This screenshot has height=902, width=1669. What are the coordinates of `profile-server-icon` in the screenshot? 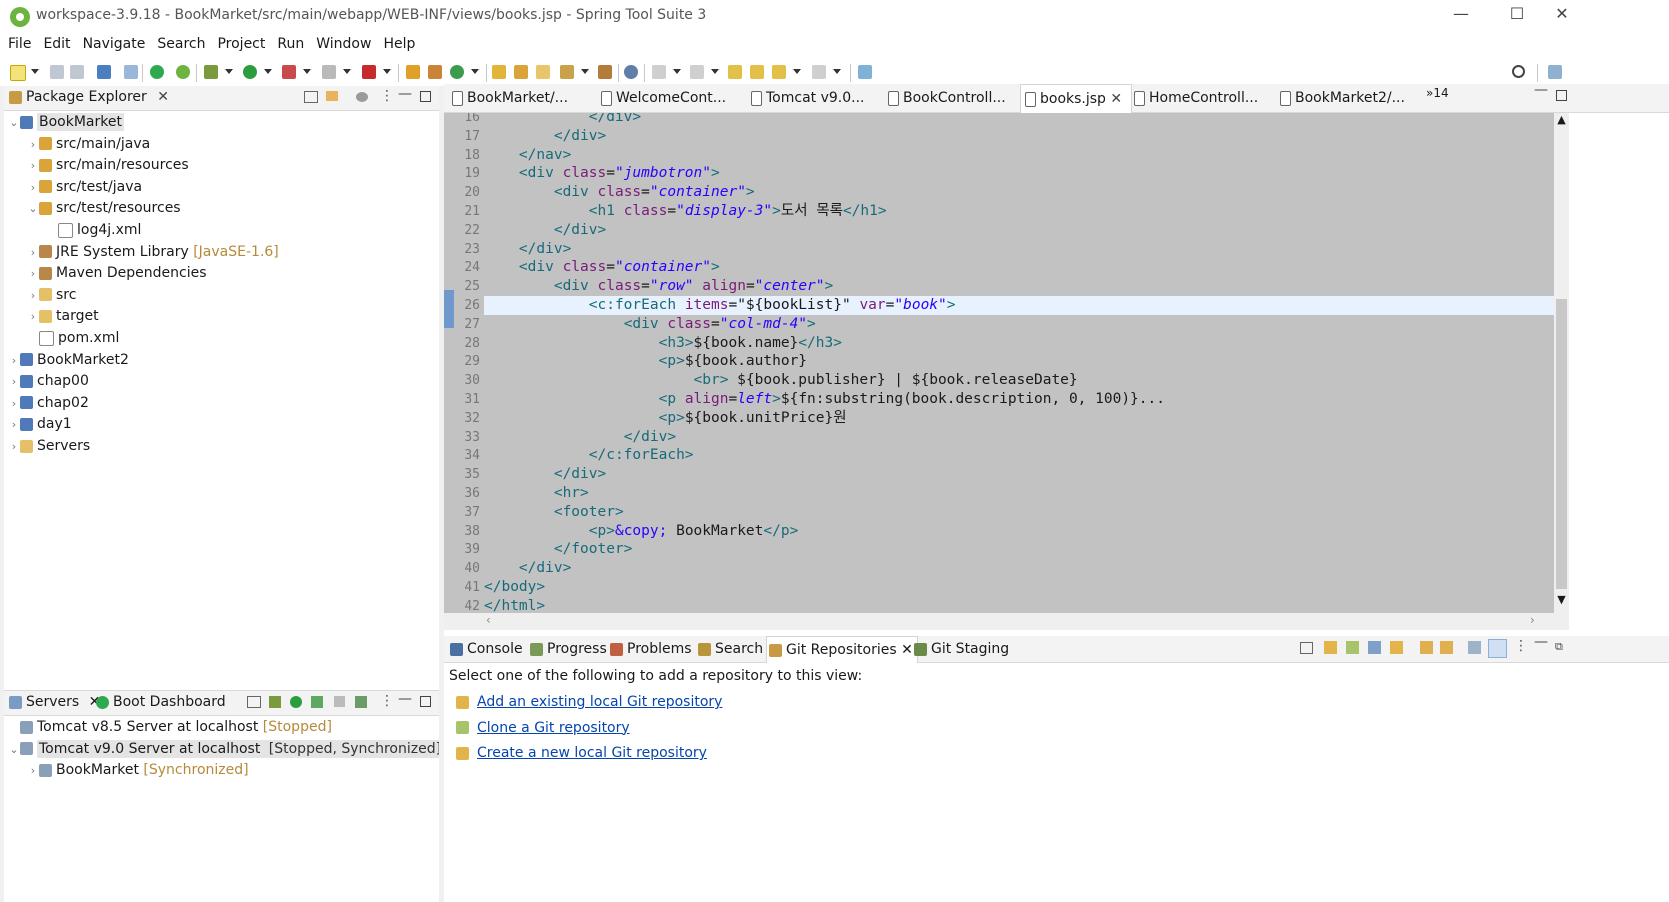 It's located at (317, 702).